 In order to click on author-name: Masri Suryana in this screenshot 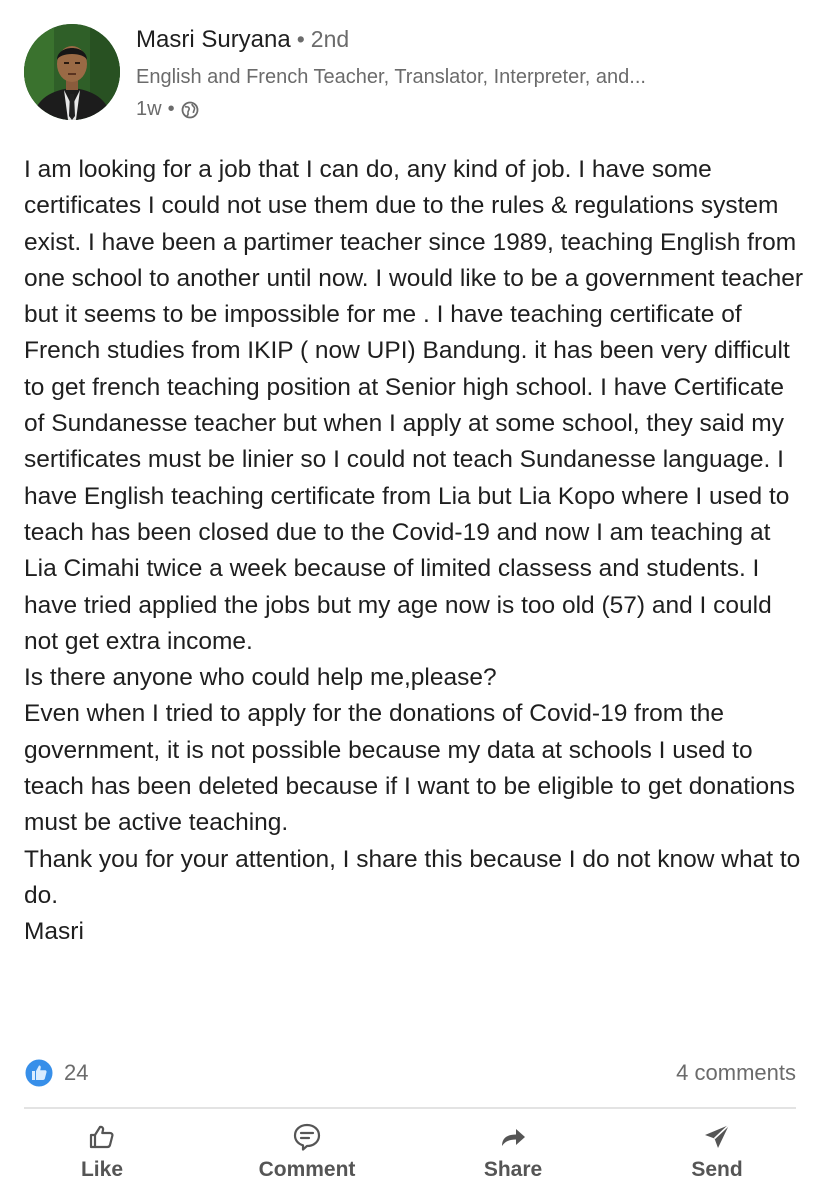, I will do `click(213, 39)`.